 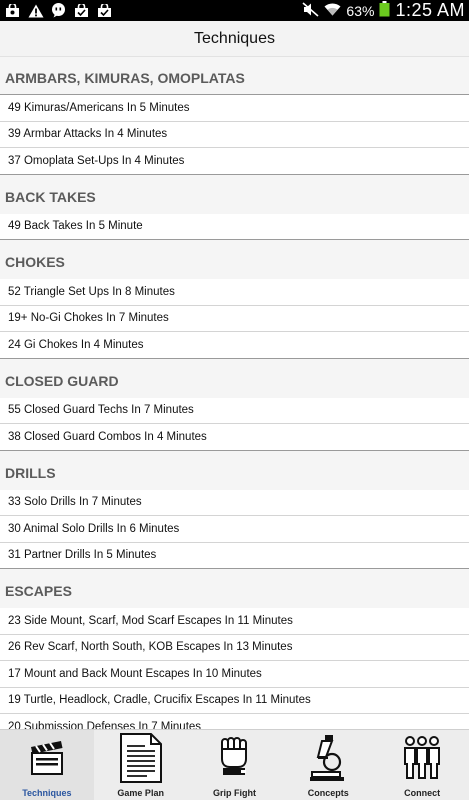 What do you see at coordinates (234, 226) in the screenshot?
I see `list-item: 49 Back Takes In 5 Minute` at bounding box center [234, 226].